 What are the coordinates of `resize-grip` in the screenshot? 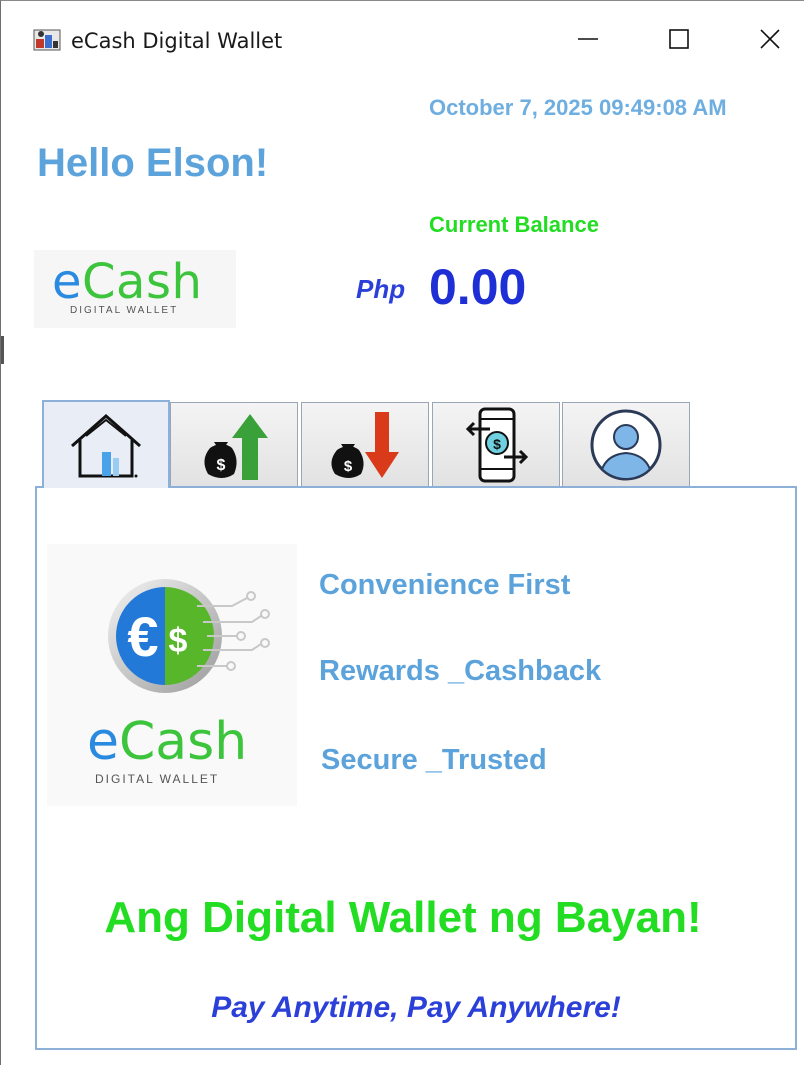 It's located at (2, 350).